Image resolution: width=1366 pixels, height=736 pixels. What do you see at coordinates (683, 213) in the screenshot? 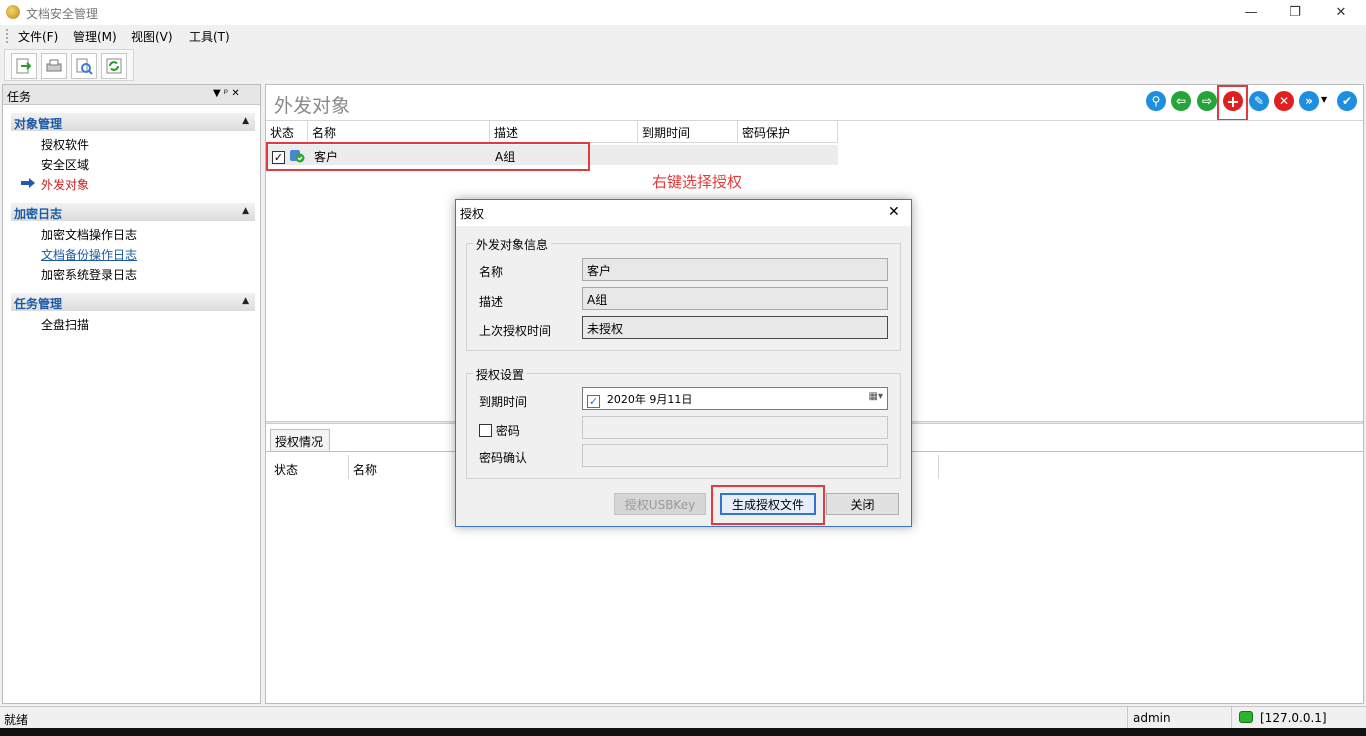
I see `dialog-titlebar: 授权 ✕` at bounding box center [683, 213].